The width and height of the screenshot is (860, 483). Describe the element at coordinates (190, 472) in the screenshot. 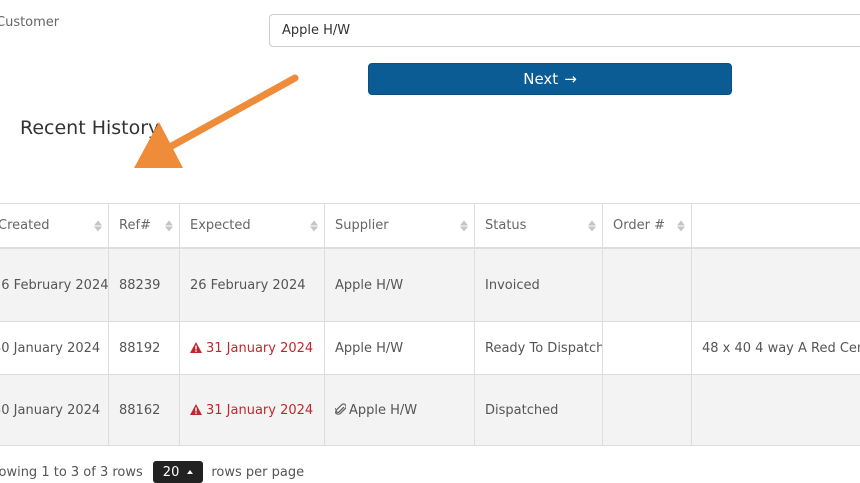

I see `caret-up-icon` at that location.